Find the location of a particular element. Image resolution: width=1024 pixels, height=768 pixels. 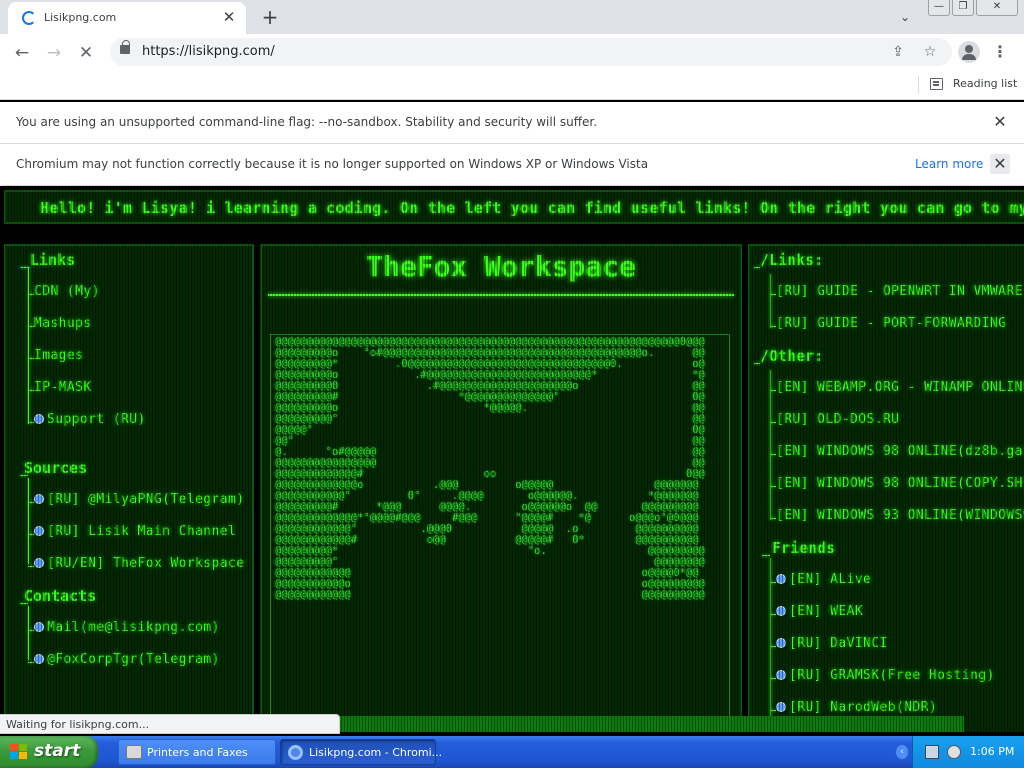

friend-alive: [EN] ALive is located at coordinates (823, 579).